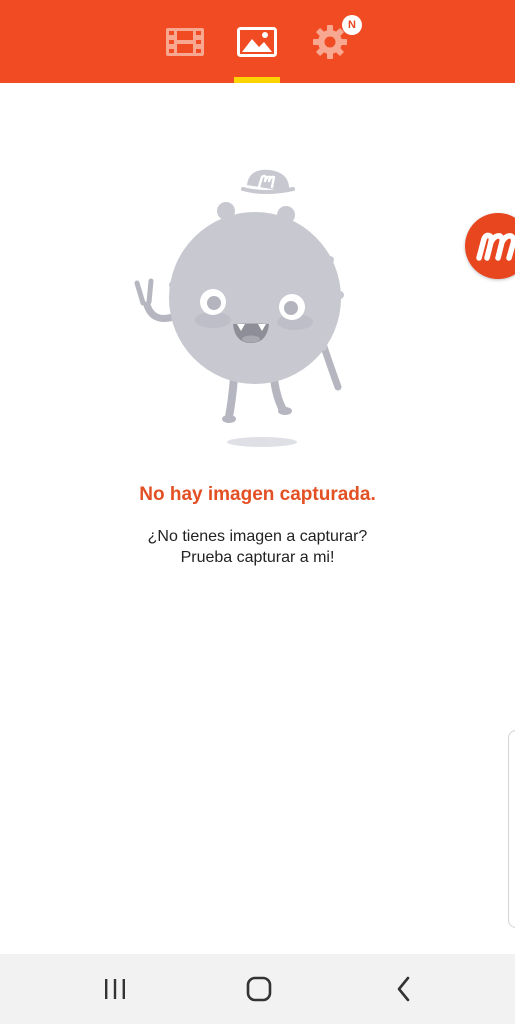 The width and height of the screenshot is (515, 1024). I want to click on empty-state-title: No hay imagen capturada., so click(257, 494).